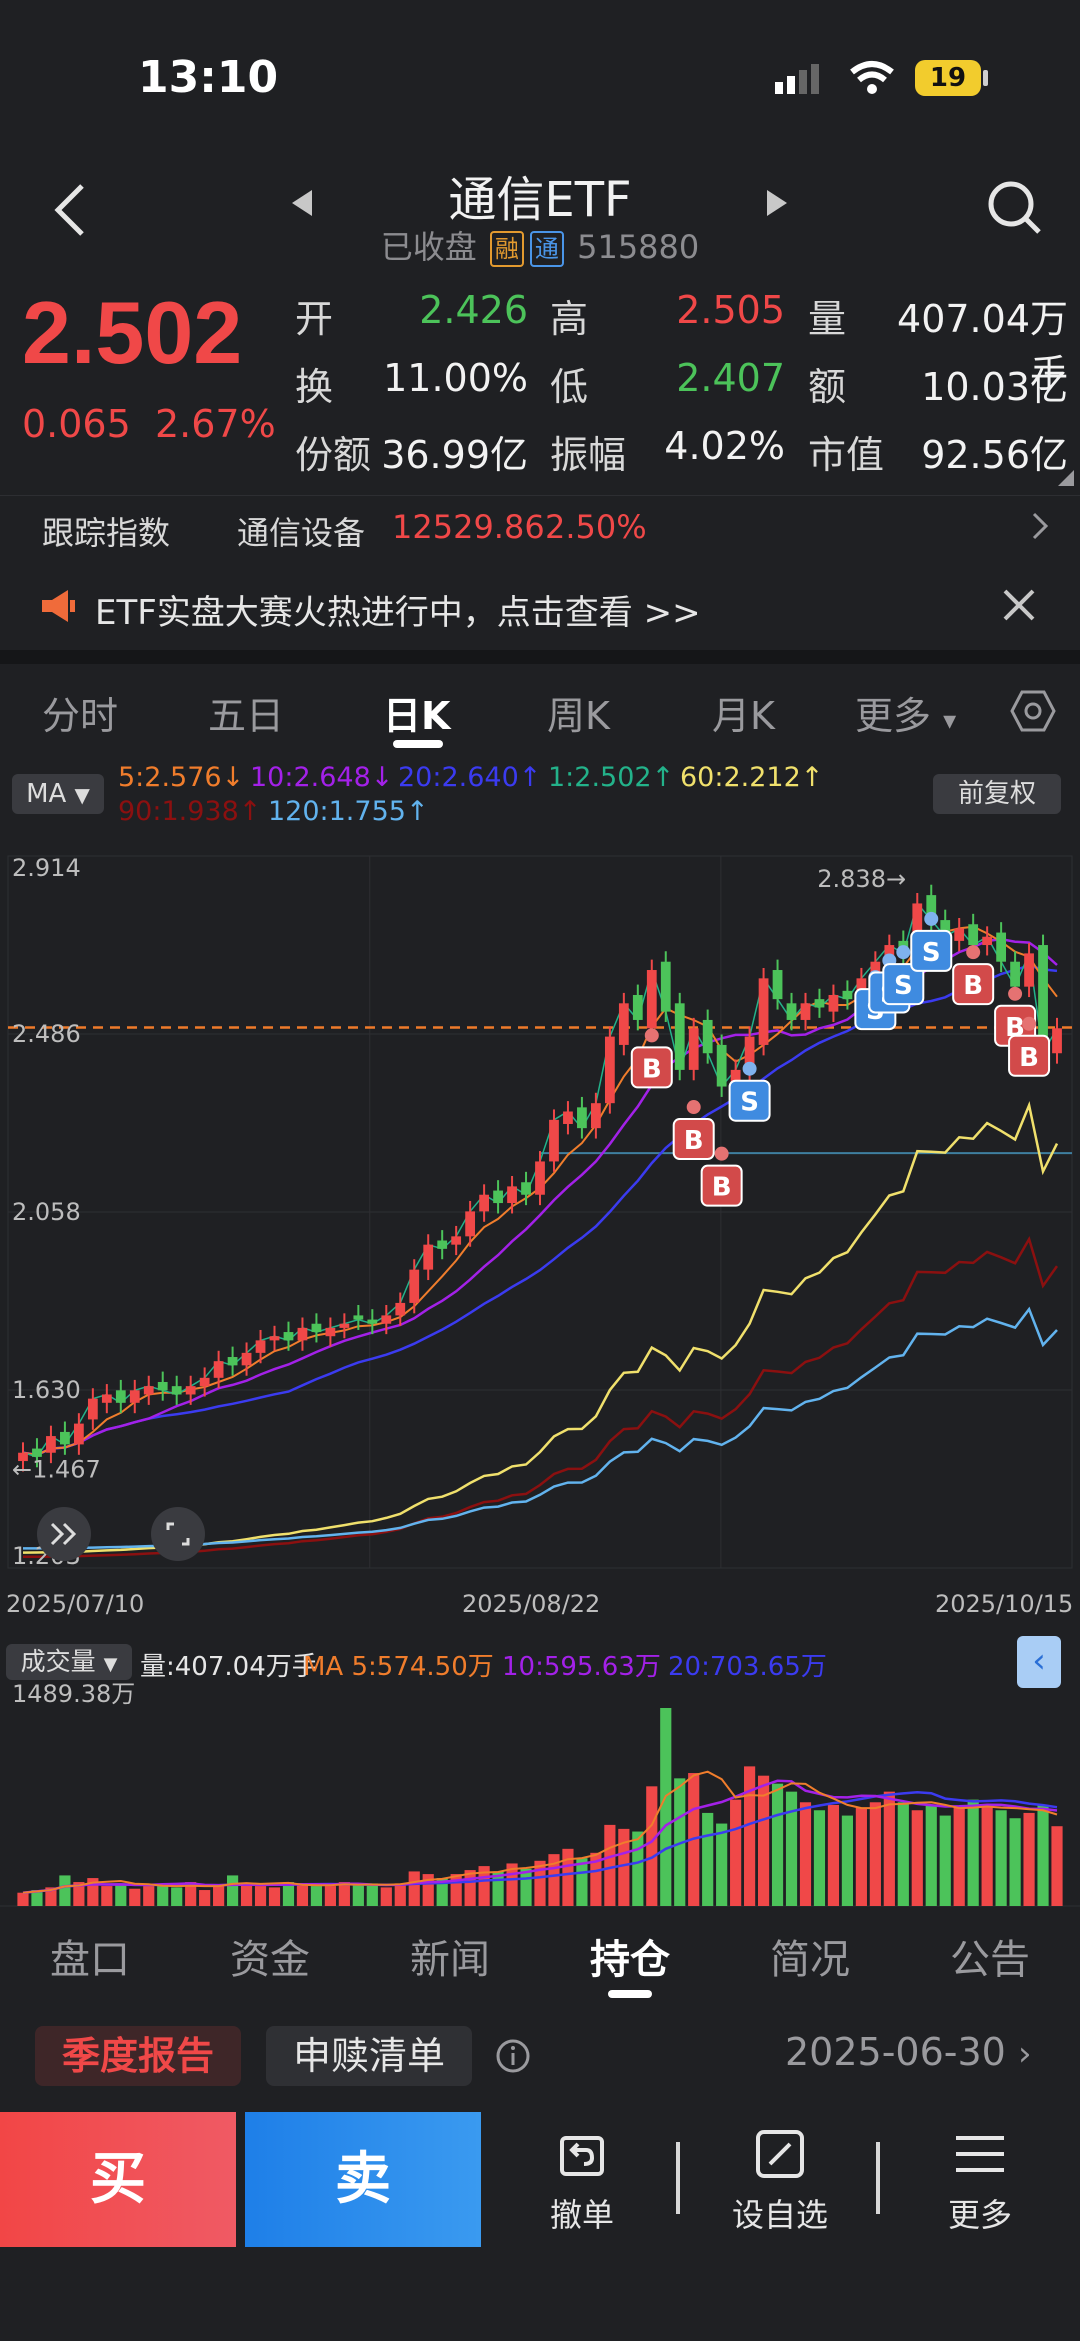 The width and height of the screenshot is (1080, 2341). I want to click on tab-profile: 简况, so click(810, 1956).